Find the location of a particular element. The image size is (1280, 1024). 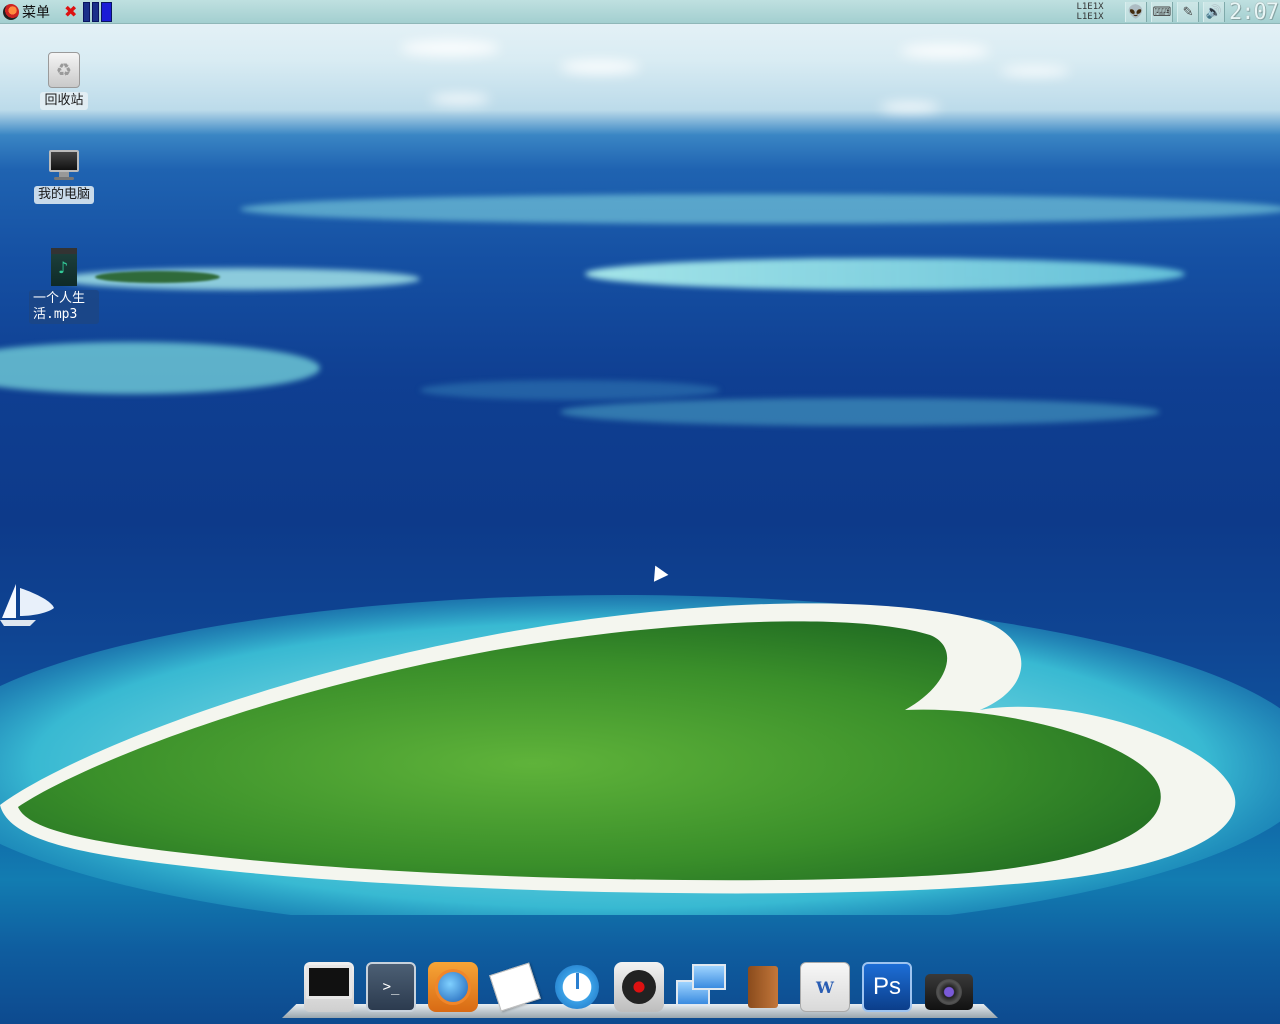

word-icon: W is located at coordinates (825, 987).